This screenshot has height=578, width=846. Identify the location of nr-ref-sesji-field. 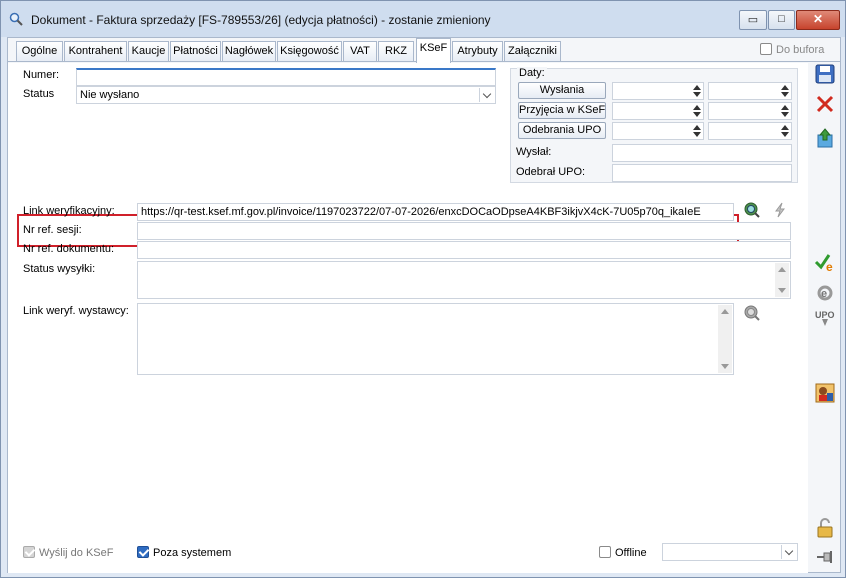
(464, 231).